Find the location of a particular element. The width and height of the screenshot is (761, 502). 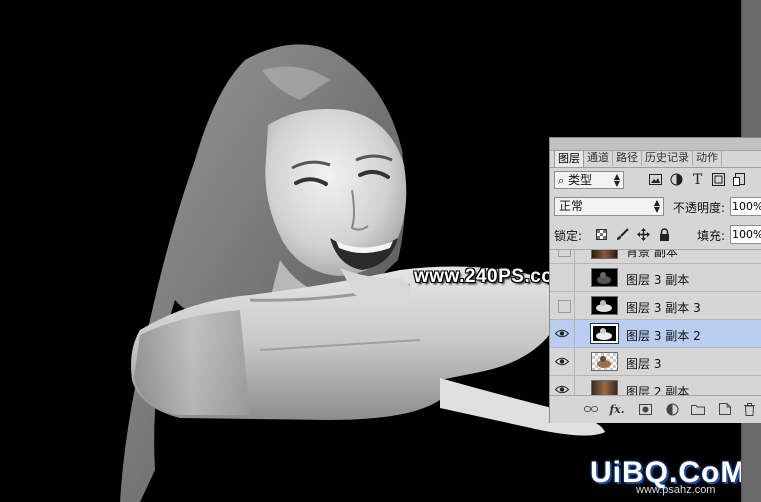

filter-kind-select: ⌕ 类型 ▲ ▼ is located at coordinates (589, 180).